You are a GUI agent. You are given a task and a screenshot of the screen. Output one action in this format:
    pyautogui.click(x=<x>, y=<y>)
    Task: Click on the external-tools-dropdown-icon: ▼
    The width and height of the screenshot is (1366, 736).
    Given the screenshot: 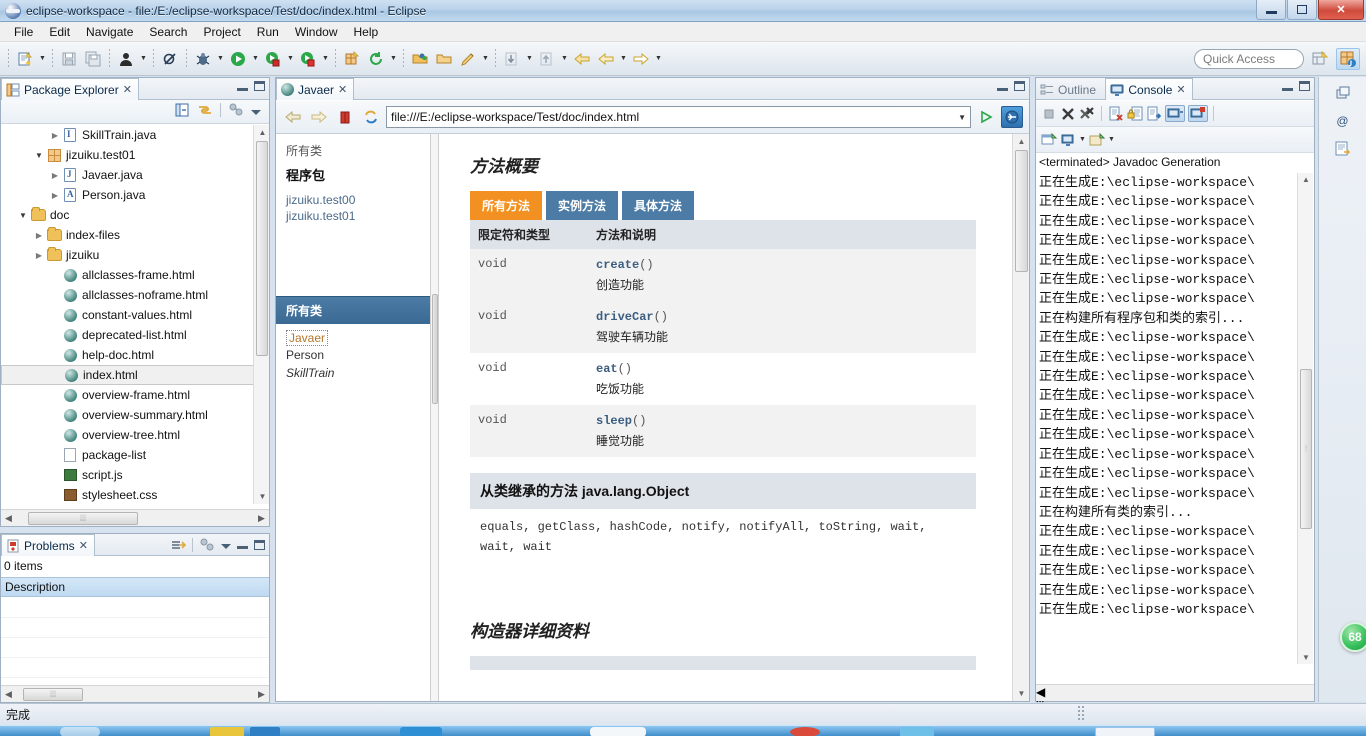 What is the action you would take?
    pyautogui.click(x=290, y=59)
    